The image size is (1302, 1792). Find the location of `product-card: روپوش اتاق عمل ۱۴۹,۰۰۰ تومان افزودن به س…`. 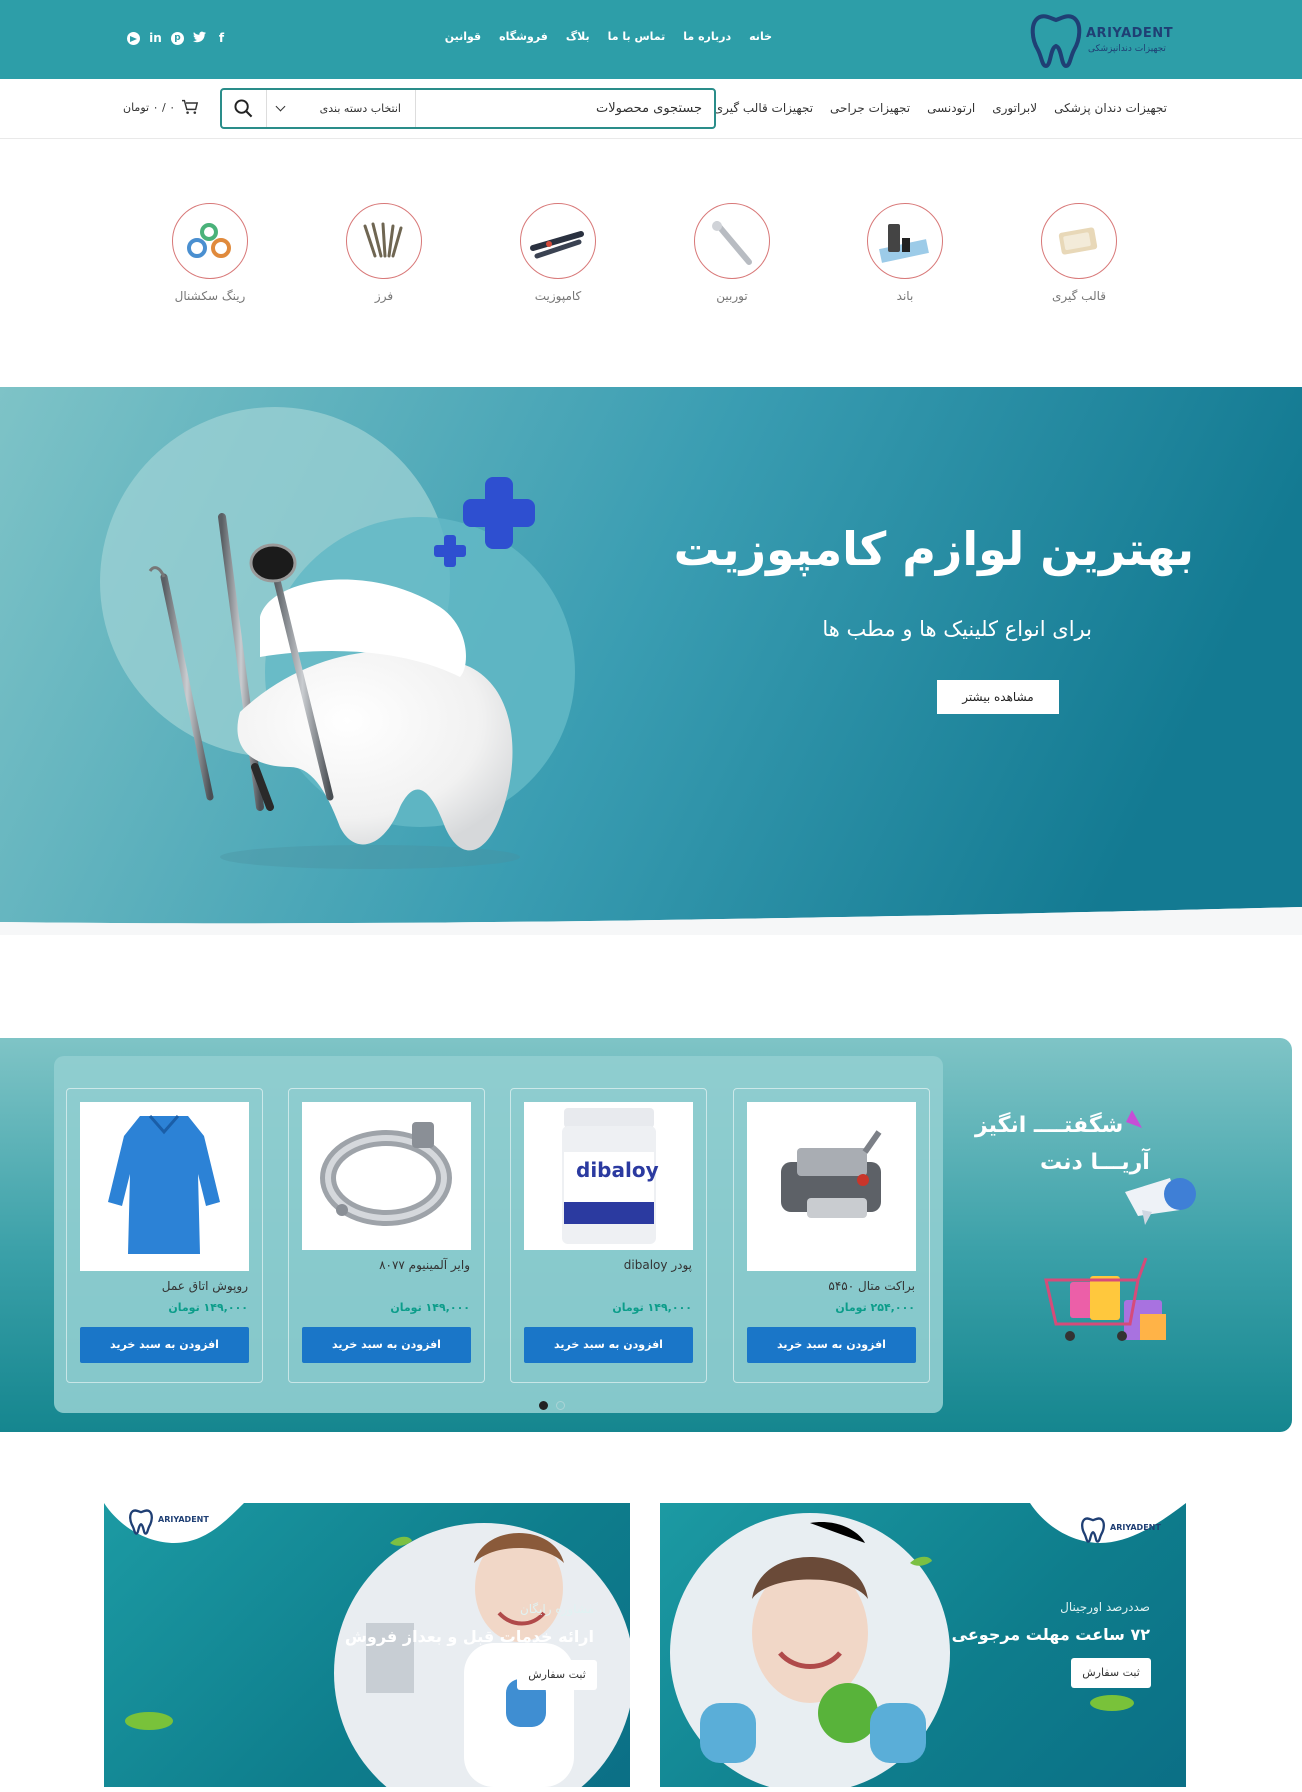

product-card: روپوش اتاق عمل ۱۴۹,۰۰۰ تومان افزودن به س… is located at coordinates (164, 1235).